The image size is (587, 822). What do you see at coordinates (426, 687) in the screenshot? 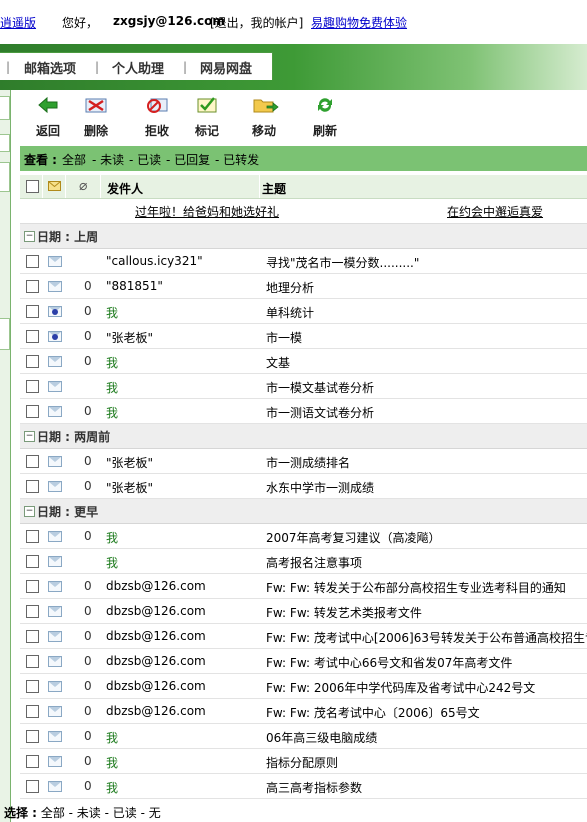
I see `email-subject: Fw: Fw: 2006年中学代码库及省考试中心242号文` at bounding box center [426, 687].